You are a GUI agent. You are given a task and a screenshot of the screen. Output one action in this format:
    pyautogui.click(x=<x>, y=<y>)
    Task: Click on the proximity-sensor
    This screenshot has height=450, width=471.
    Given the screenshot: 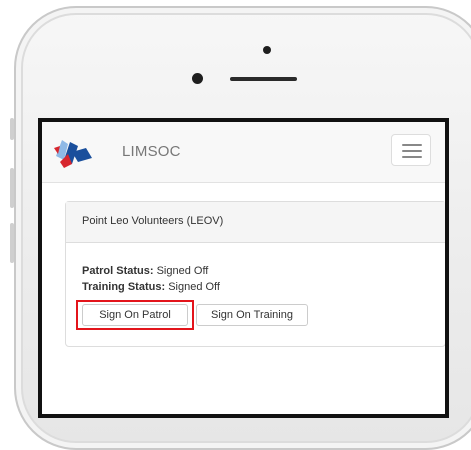 What is the action you would take?
    pyautogui.click(x=197, y=78)
    